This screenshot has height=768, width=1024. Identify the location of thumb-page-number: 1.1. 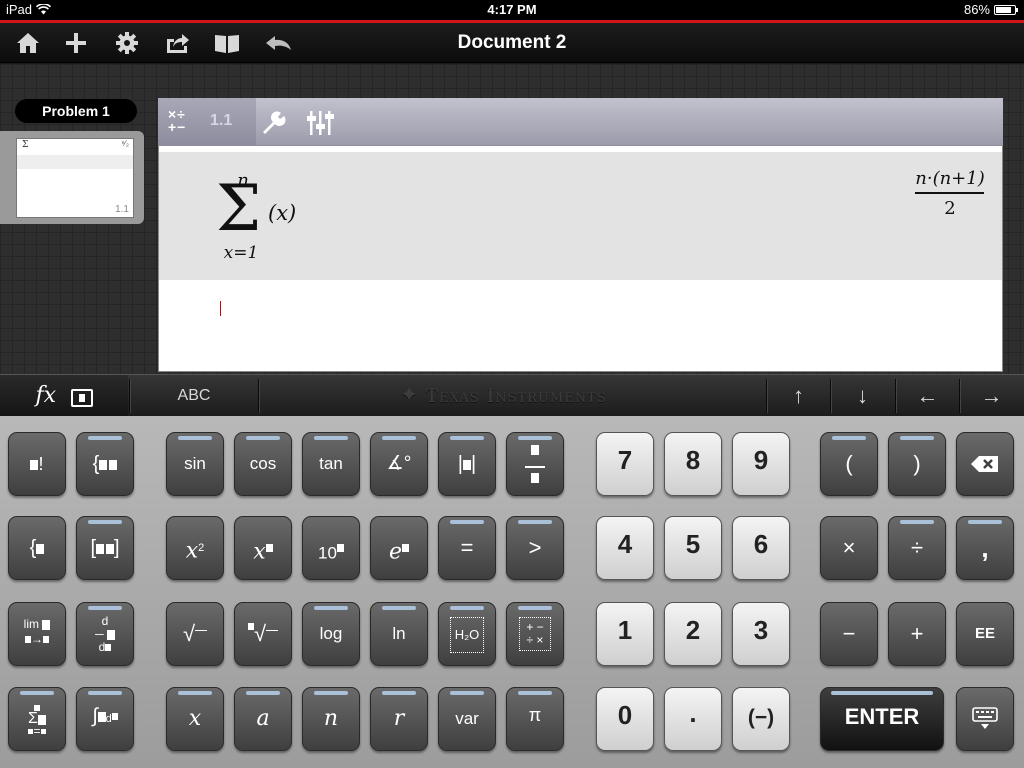
(122, 209).